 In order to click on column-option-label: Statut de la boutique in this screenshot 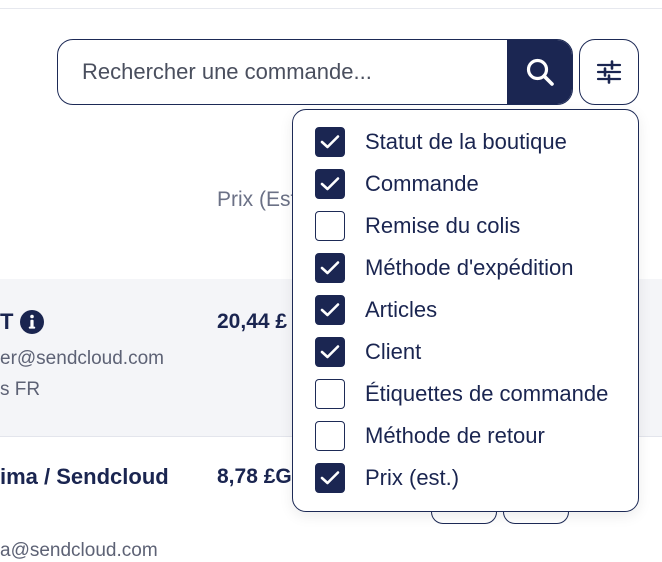, I will do `click(466, 141)`.